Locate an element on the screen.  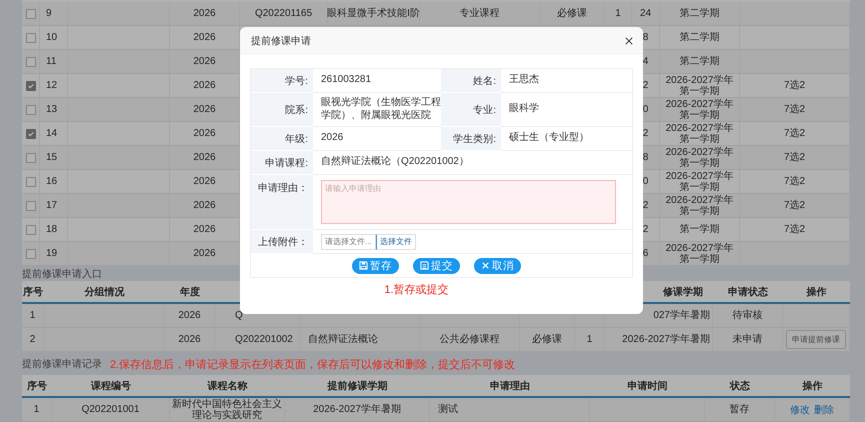
cancel-button: 取消 is located at coordinates (497, 266).